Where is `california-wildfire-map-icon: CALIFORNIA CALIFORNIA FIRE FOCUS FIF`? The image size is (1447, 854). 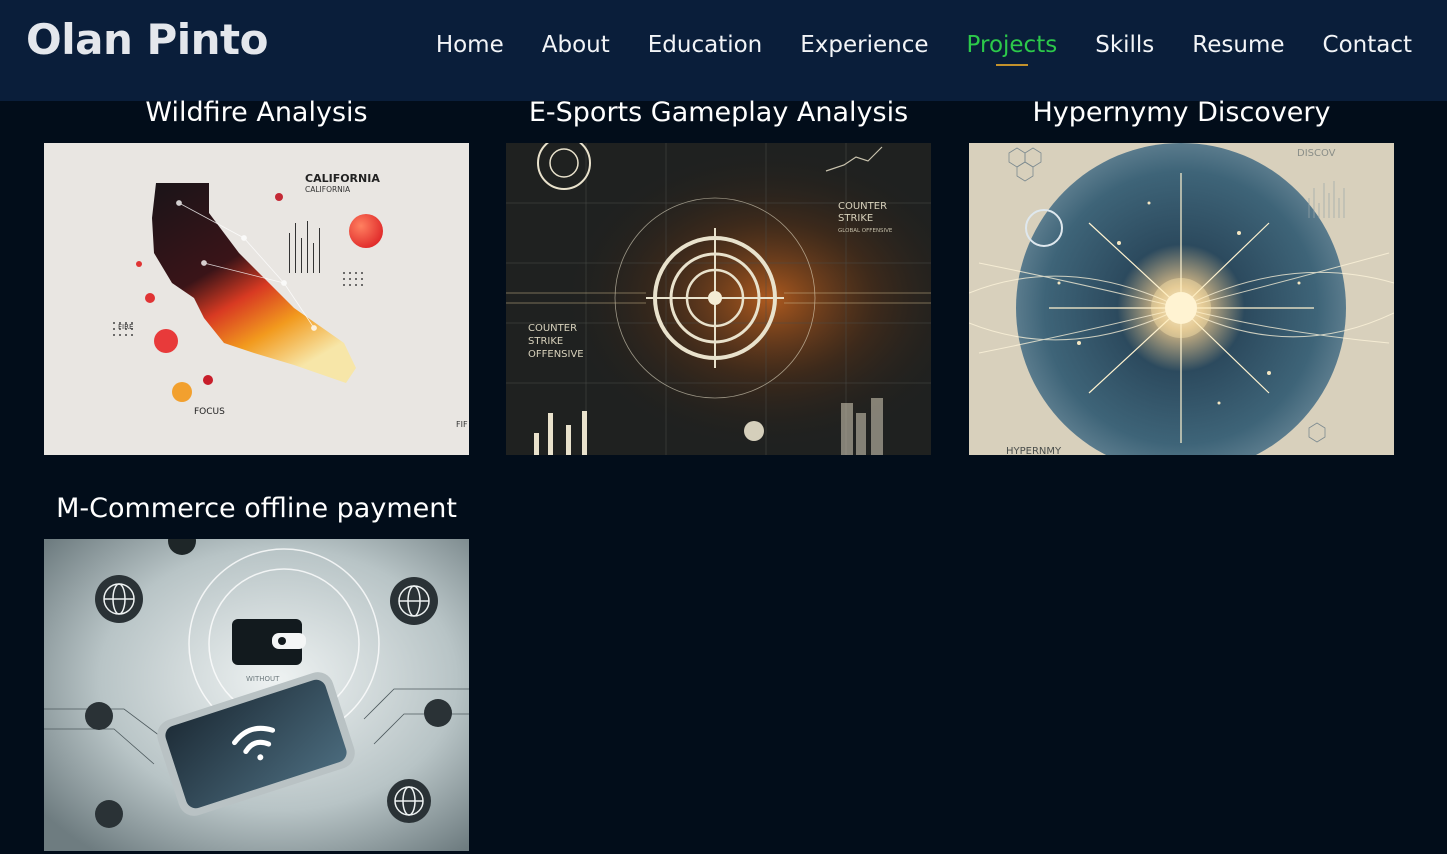 california-wildfire-map-icon: CALIFORNIA CALIFORNIA FIRE FOCUS FIF is located at coordinates (256, 299).